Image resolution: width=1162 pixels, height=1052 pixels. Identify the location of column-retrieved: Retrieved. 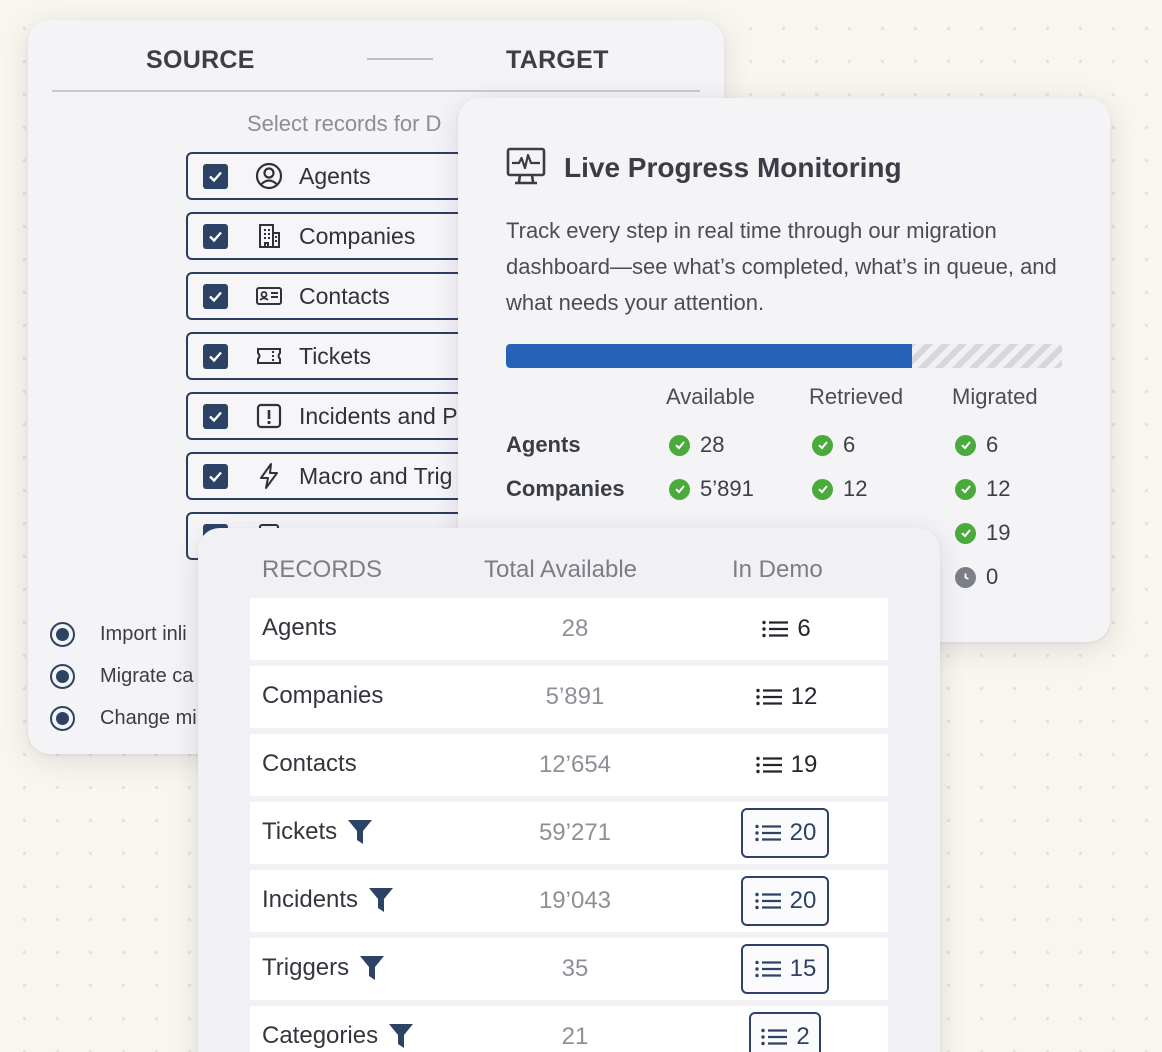
(856, 396).